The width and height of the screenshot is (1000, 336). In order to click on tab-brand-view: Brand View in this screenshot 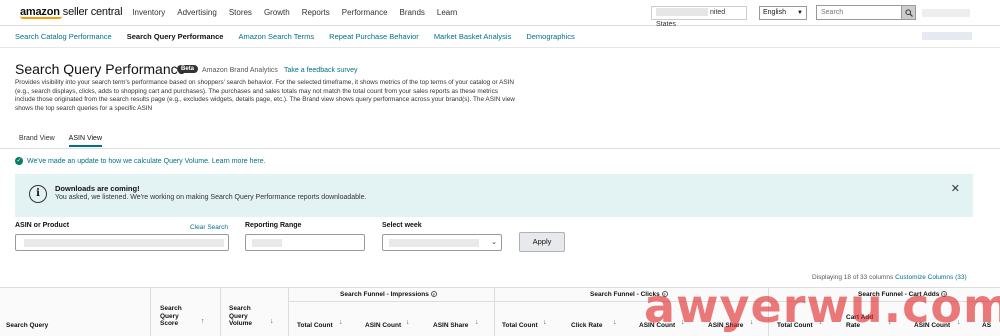, I will do `click(37, 141)`.